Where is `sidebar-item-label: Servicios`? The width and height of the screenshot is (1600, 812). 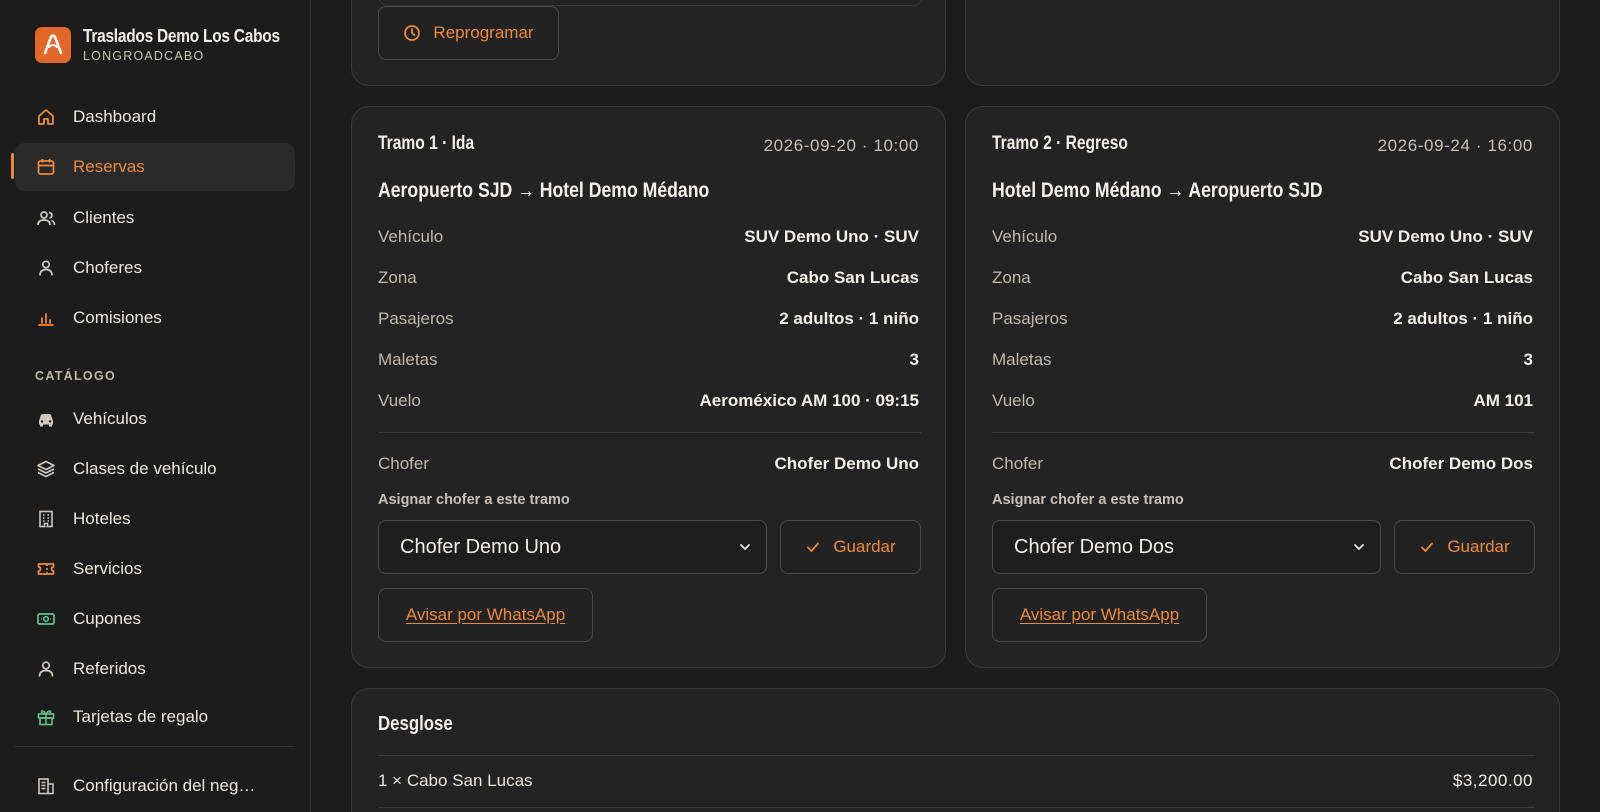 sidebar-item-label: Servicios is located at coordinates (107, 568).